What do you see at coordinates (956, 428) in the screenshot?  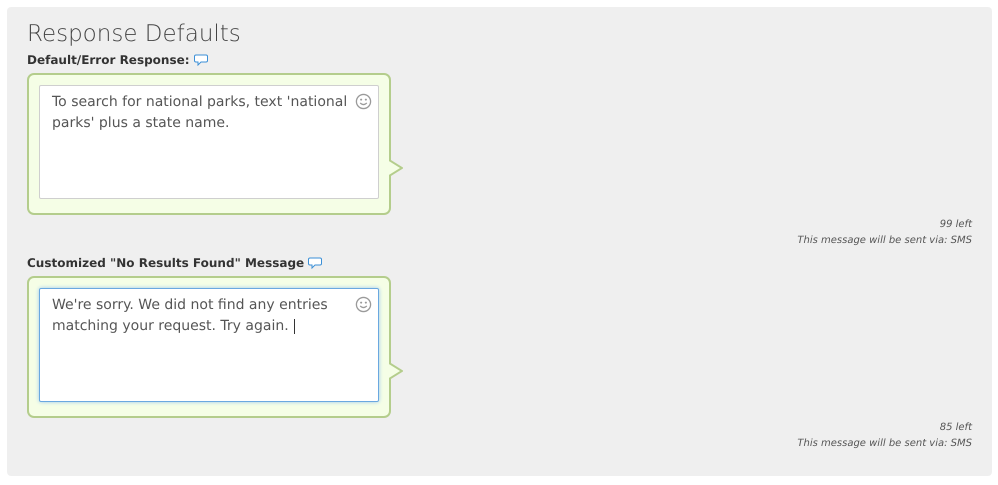 I see `characters-remaining: 85 left` at bounding box center [956, 428].